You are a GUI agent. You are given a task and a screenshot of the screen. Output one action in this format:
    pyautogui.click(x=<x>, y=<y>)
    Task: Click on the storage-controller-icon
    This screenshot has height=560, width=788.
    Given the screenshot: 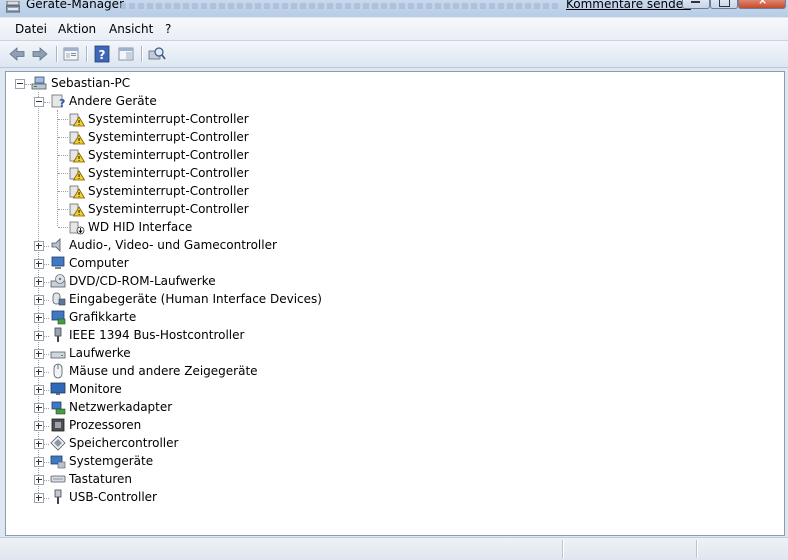 What is the action you would take?
    pyautogui.click(x=58, y=443)
    